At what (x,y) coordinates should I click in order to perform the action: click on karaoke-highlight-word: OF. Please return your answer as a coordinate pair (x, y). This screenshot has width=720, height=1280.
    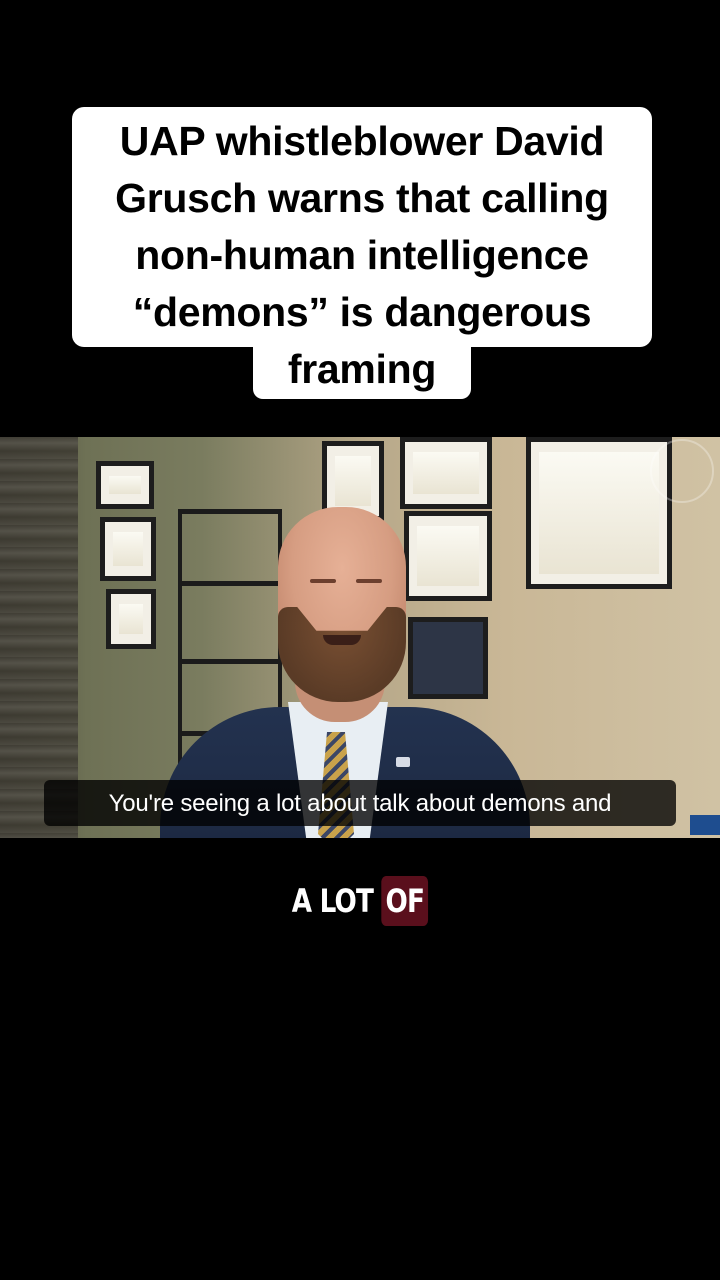
    Looking at the image, I should click on (405, 901).